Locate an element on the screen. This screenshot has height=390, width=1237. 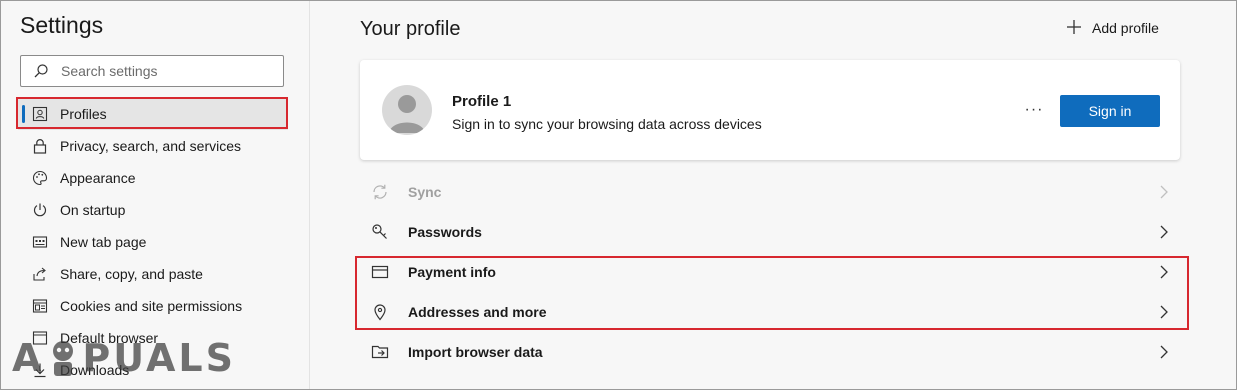
sidebar-item-appearance: Appearance is located at coordinates (155, 178).